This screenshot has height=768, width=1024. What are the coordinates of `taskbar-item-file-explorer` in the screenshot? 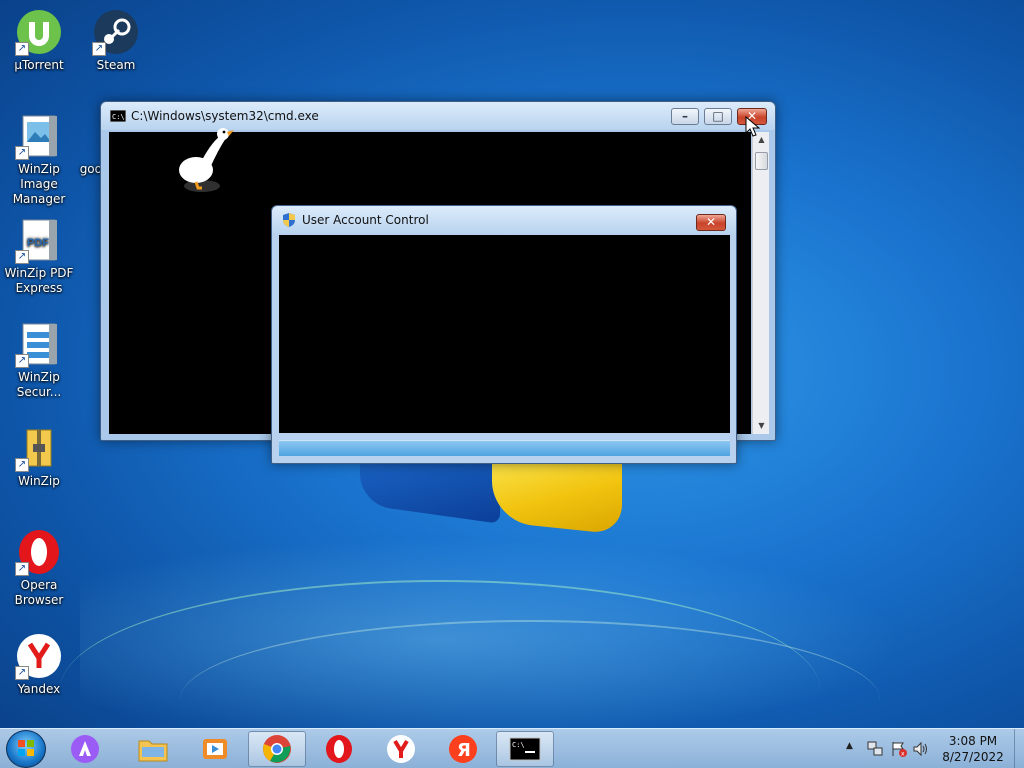 It's located at (153, 749).